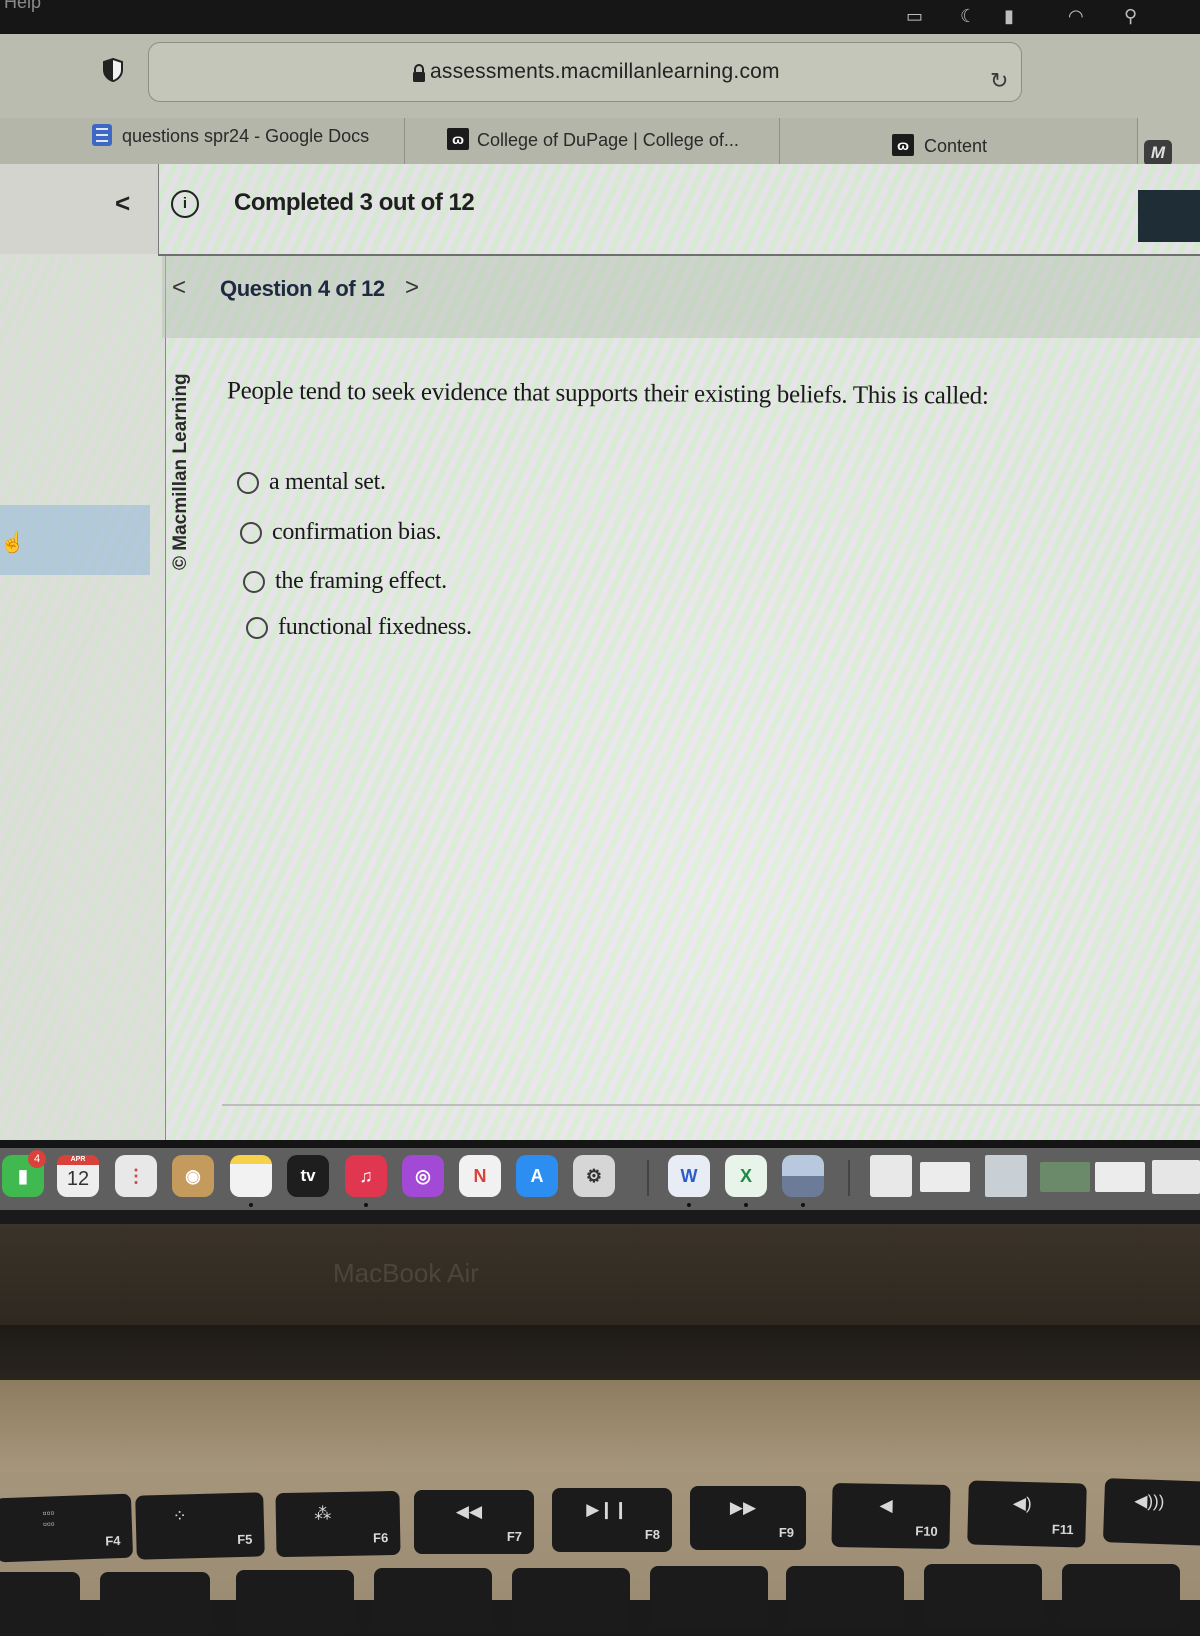  What do you see at coordinates (1022, 1503) in the screenshot?
I see `volume-down-icon: ◀)` at bounding box center [1022, 1503].